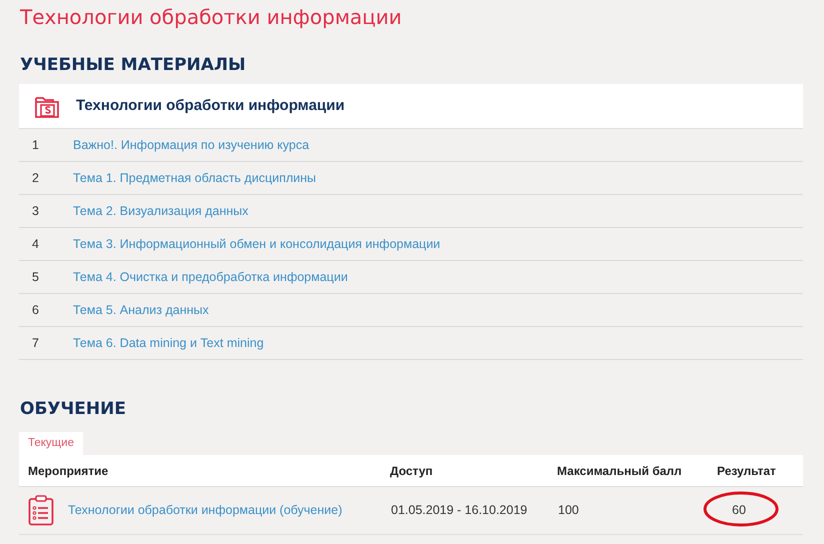 The image size is (824, 544). Describe the element at coordinates (739, 509) in the screenshot. I see `table-cell: 60` at that location.